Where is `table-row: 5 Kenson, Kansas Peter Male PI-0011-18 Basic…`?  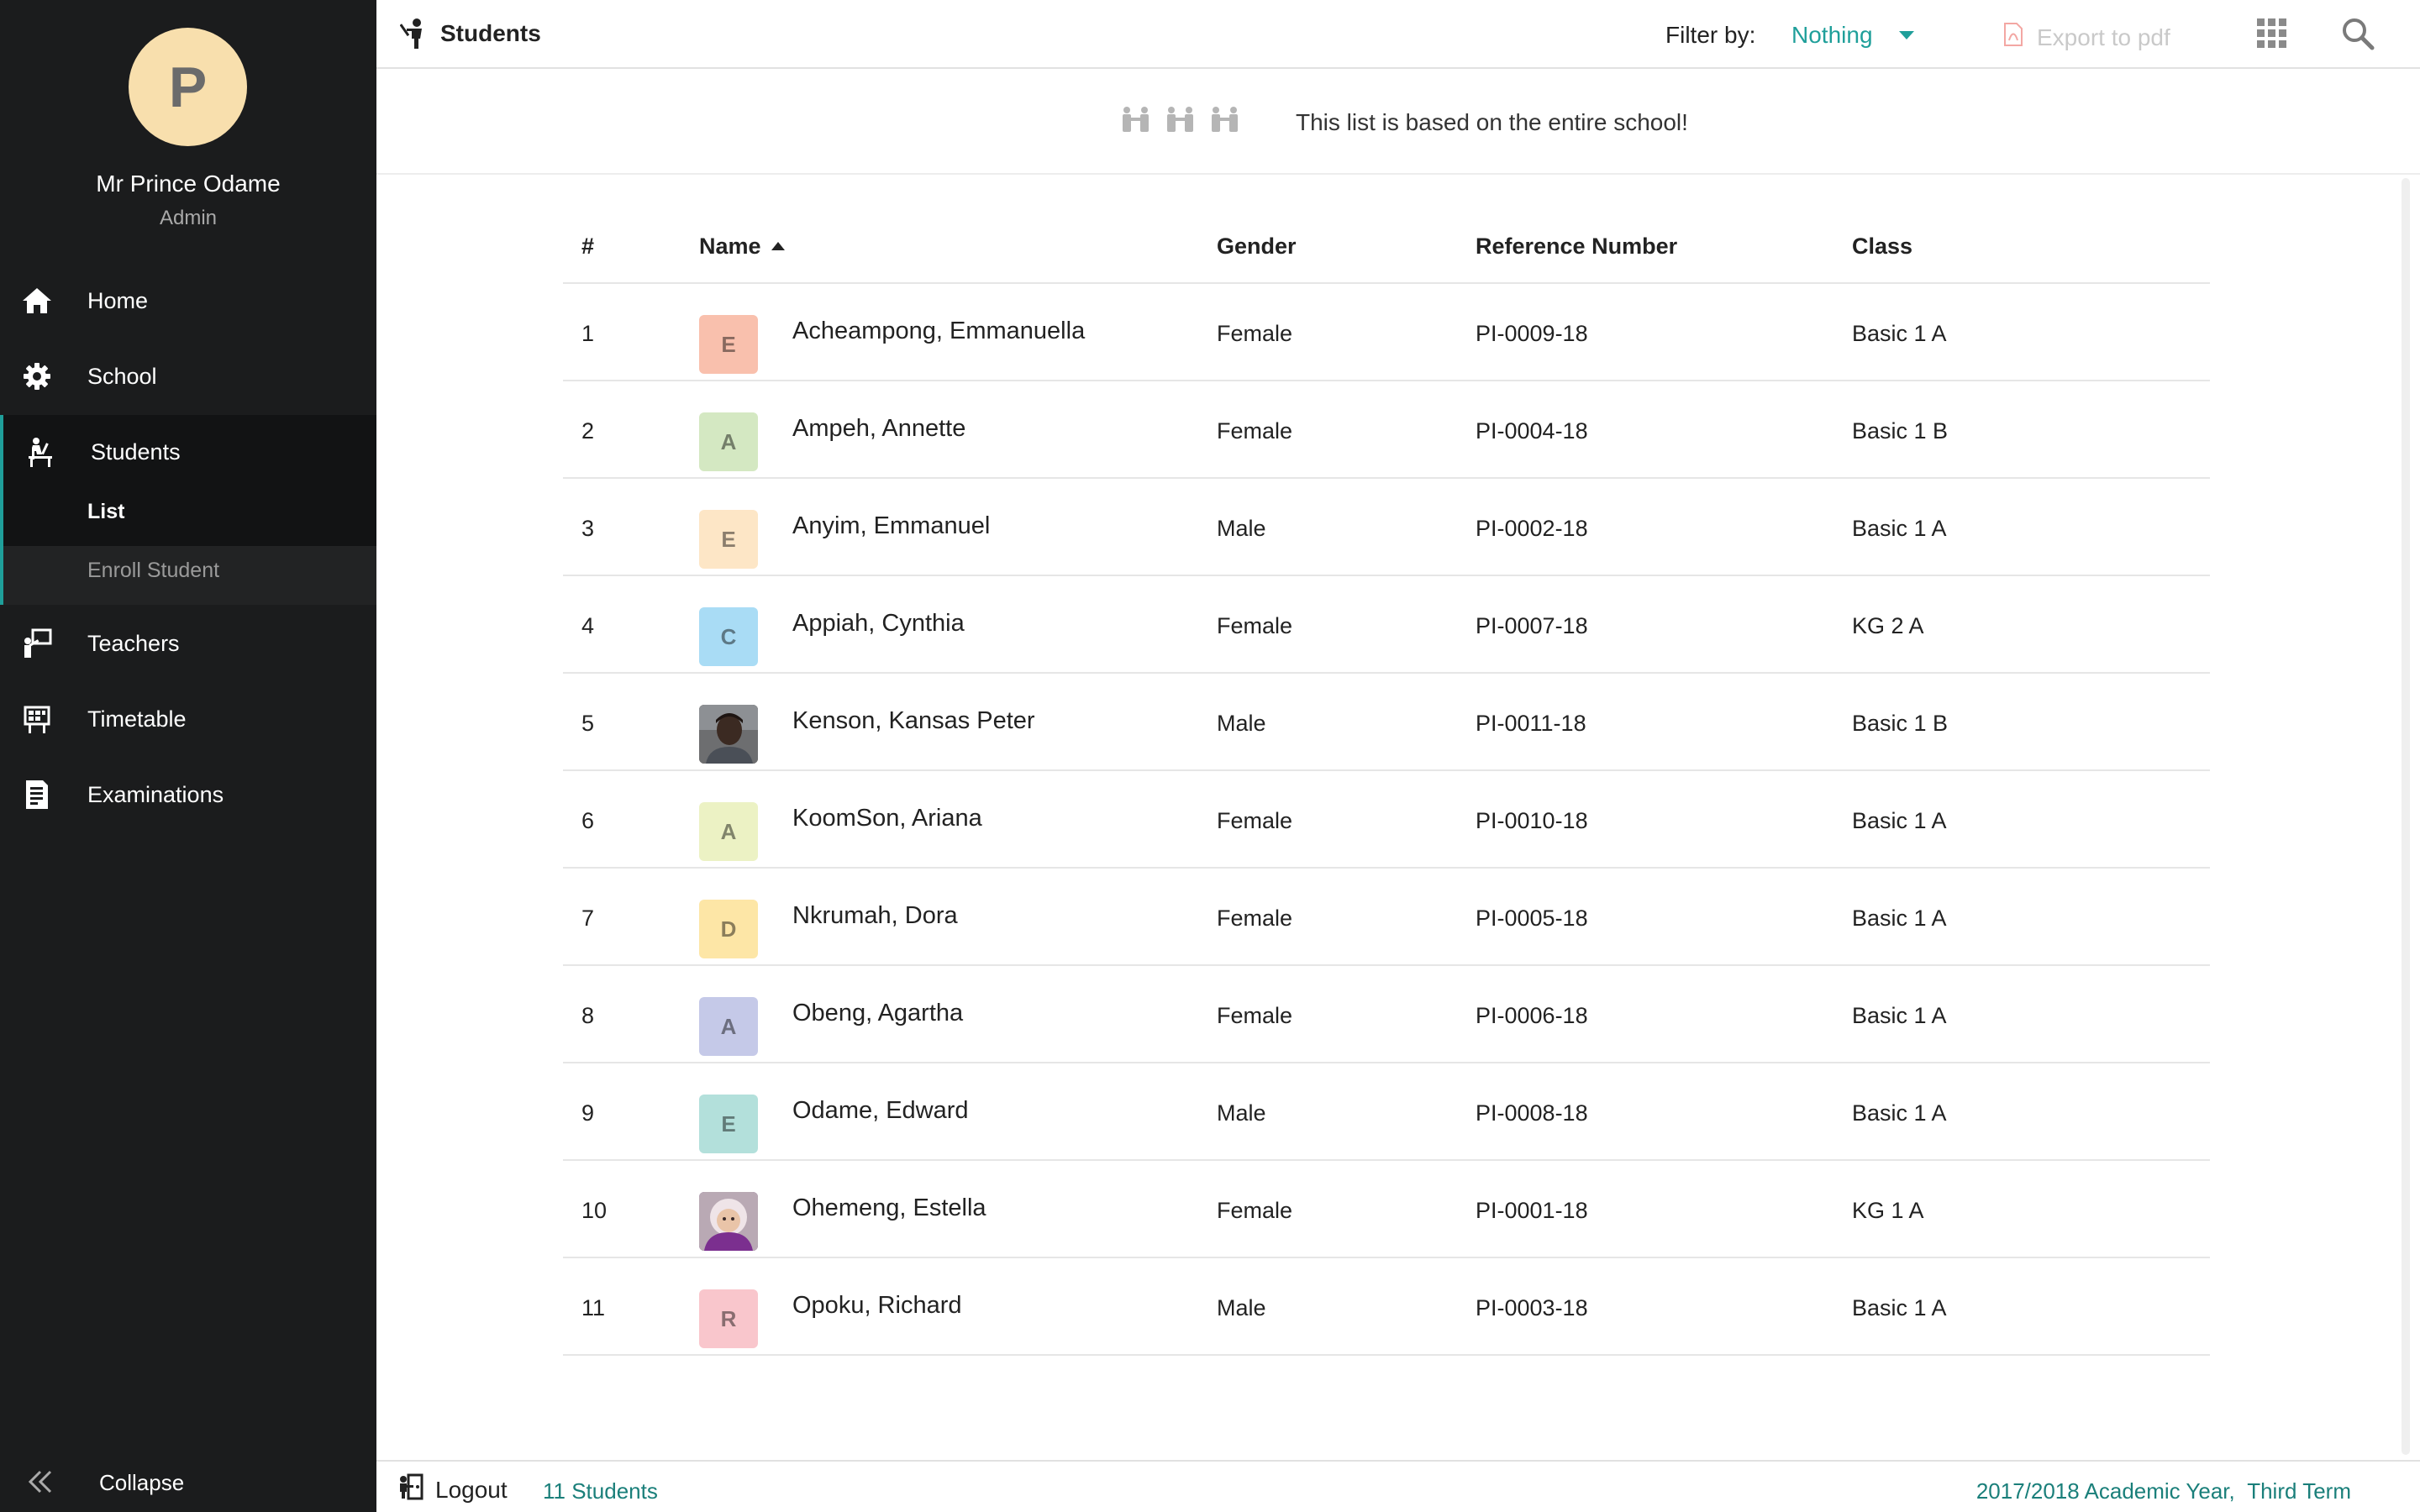 table-row: 5 Kenson, Kansas Peter Male PI-0011-18 Basic… is located at coordinates (1386, 722).